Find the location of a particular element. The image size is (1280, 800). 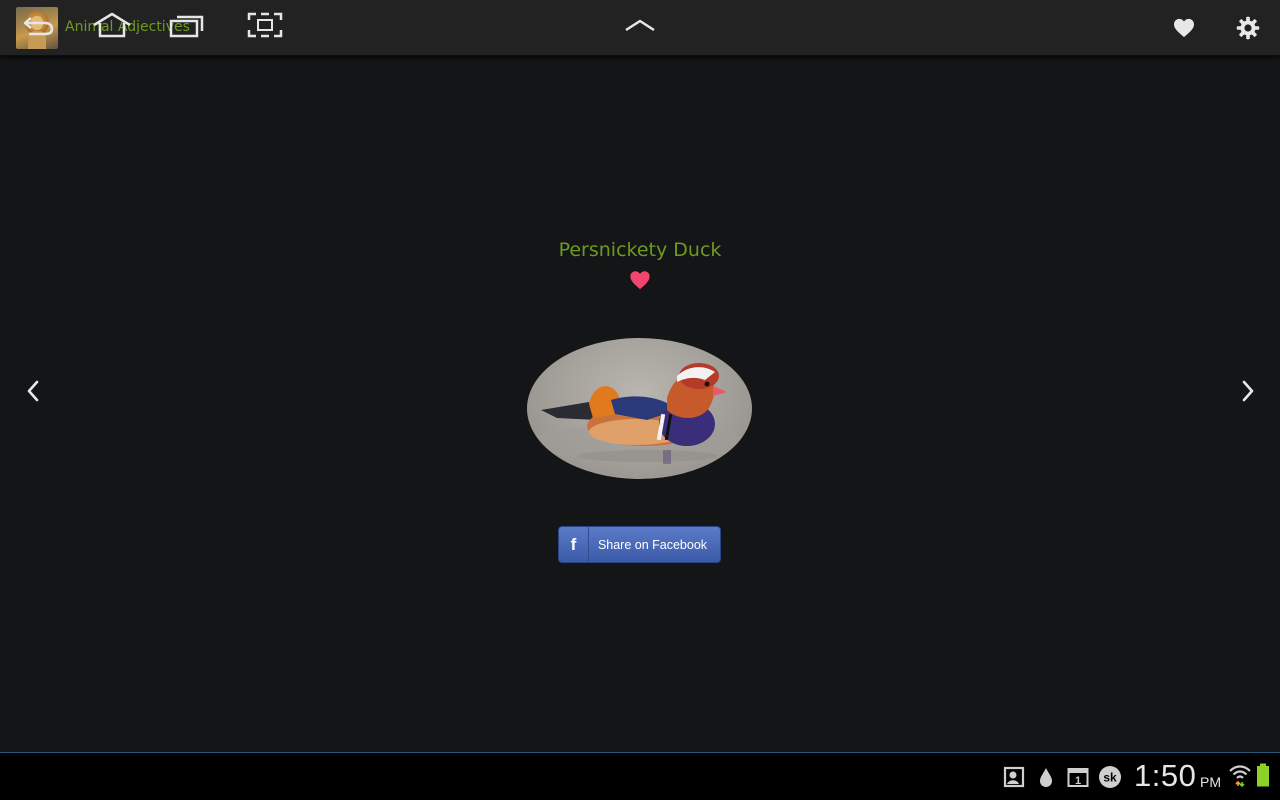

duck-illustration is located at coordinates (639, 413).